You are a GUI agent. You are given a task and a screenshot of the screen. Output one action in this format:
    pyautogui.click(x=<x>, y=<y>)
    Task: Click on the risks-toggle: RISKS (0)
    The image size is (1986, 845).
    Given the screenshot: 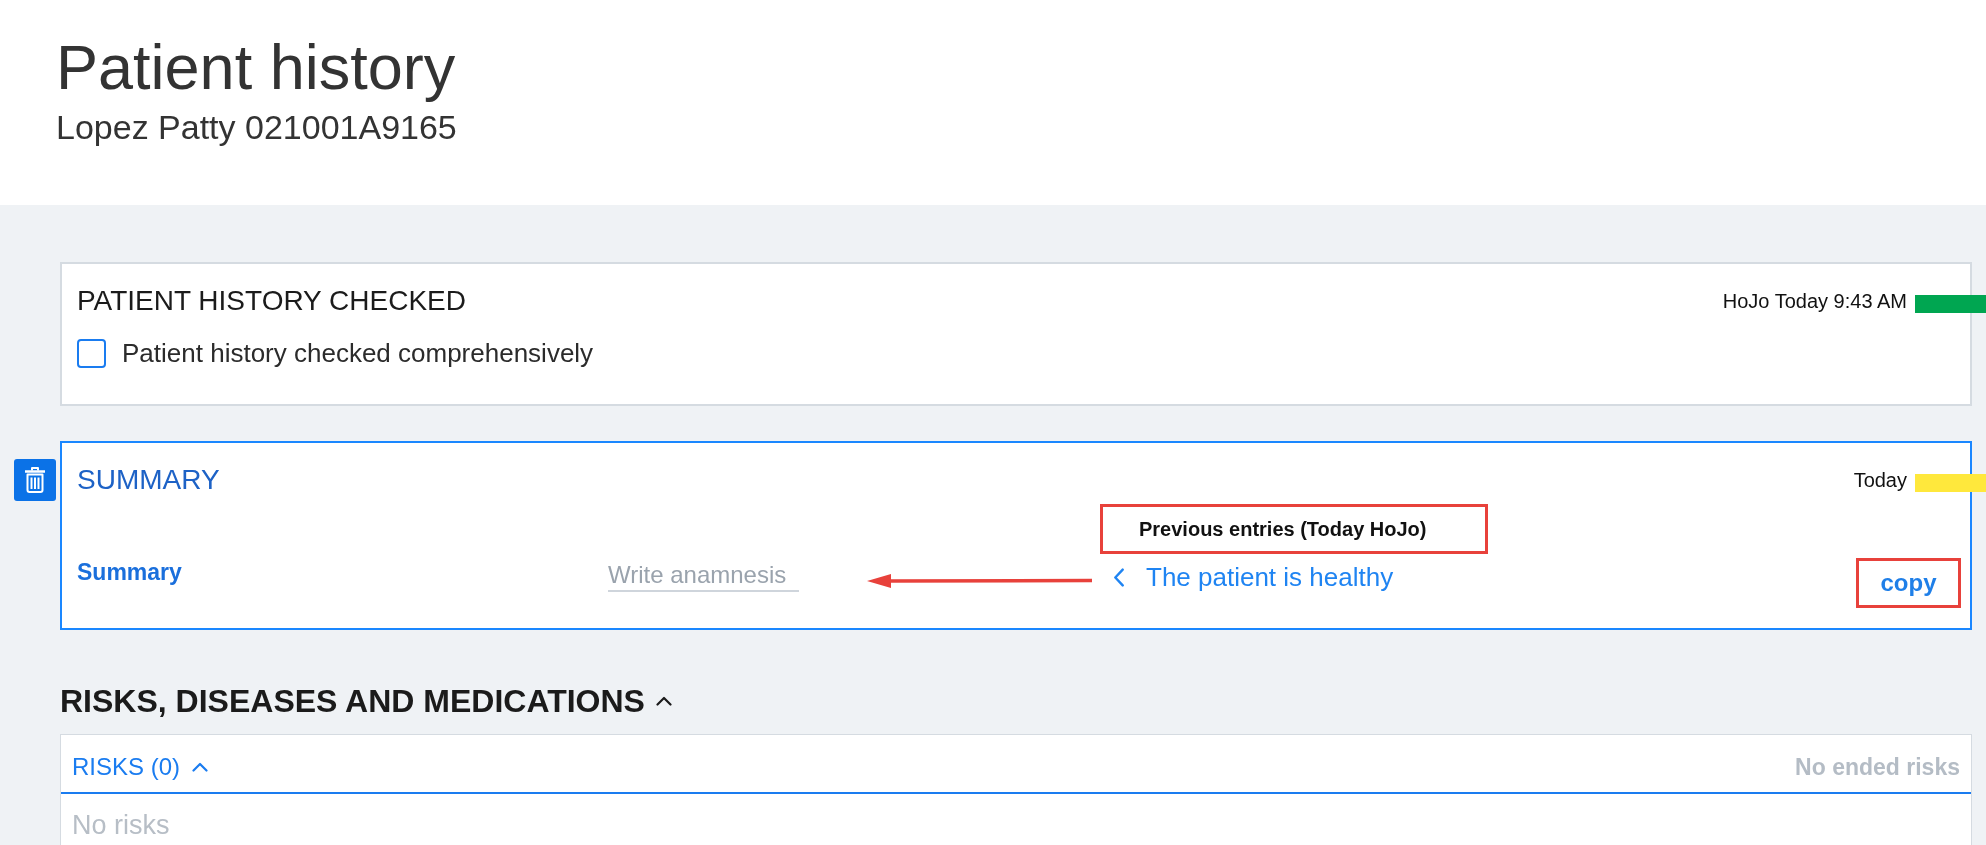 What is the action you would take?
    pyautogui.click(x=140, y=766)
    